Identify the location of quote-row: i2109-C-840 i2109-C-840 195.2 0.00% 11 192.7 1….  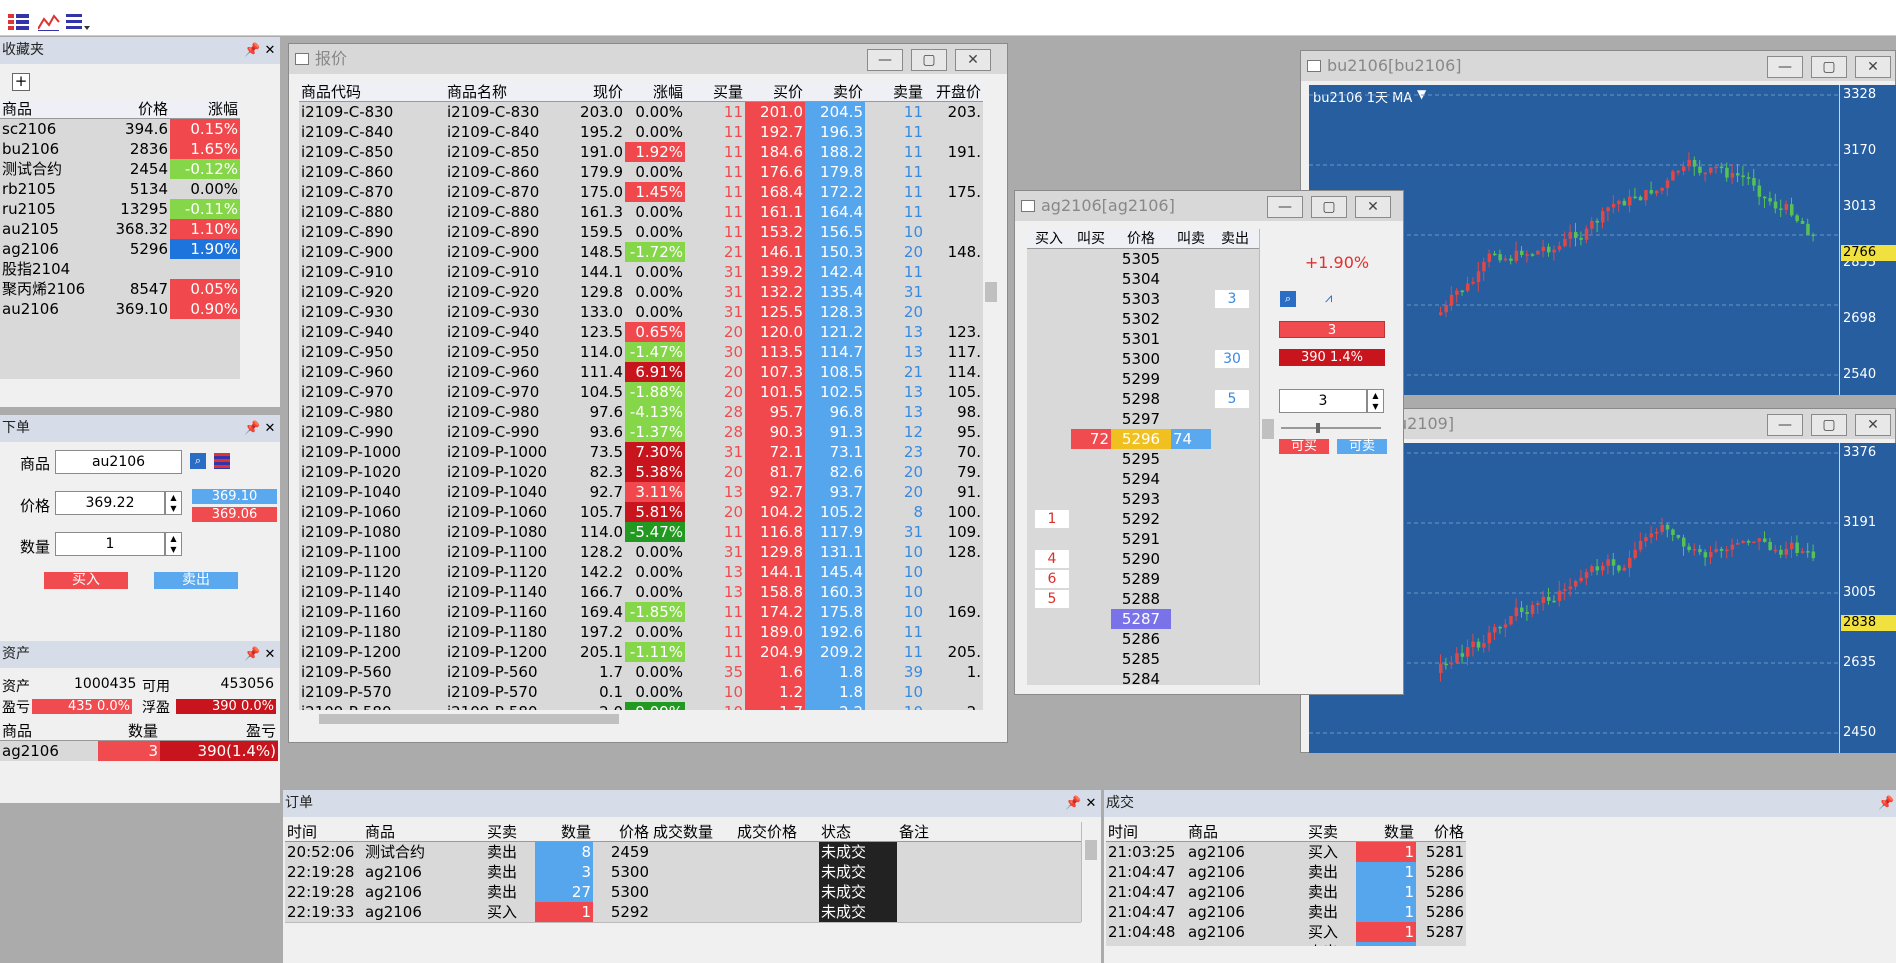
(641, 132).